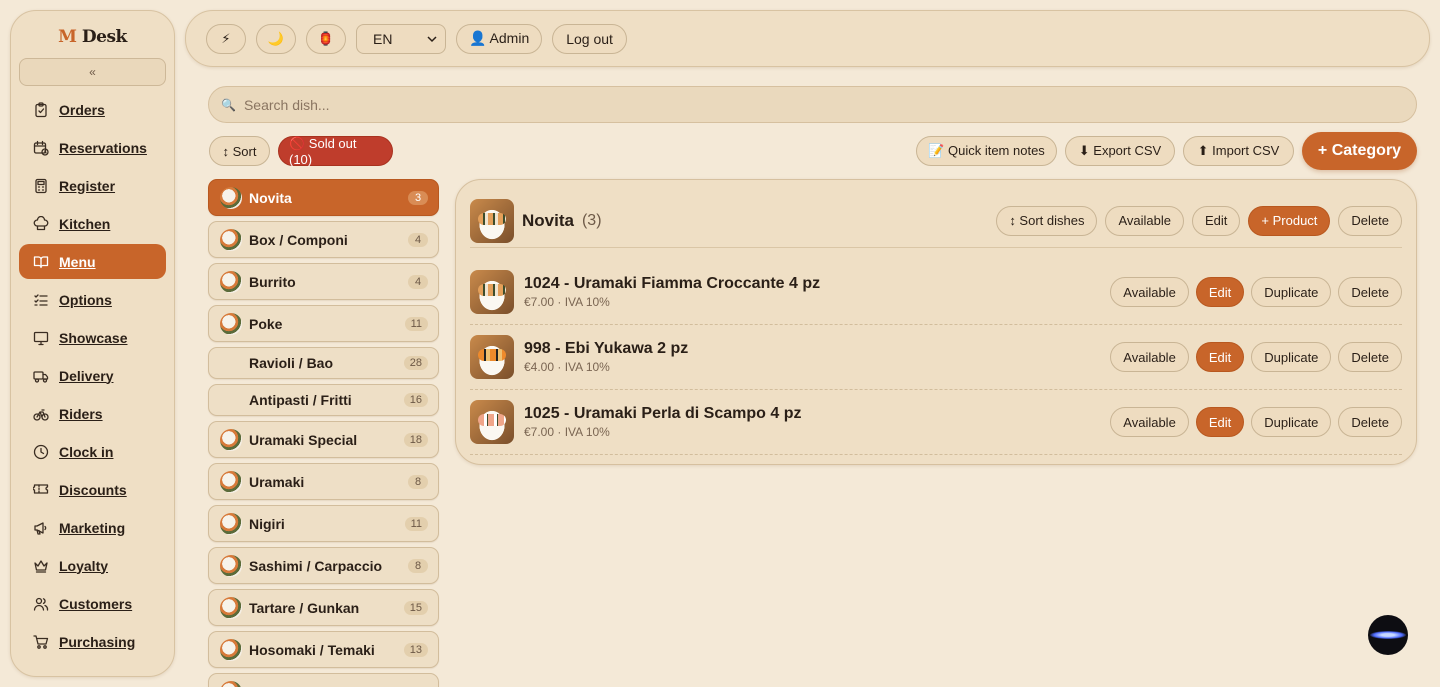 This screenshot has height=687, width=1440. I want to click on sidebar-item-options: Options, so click(92, 299).